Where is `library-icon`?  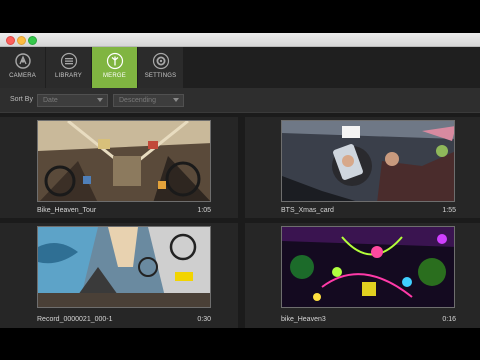 library-icon is located at coordinates (68, 61).